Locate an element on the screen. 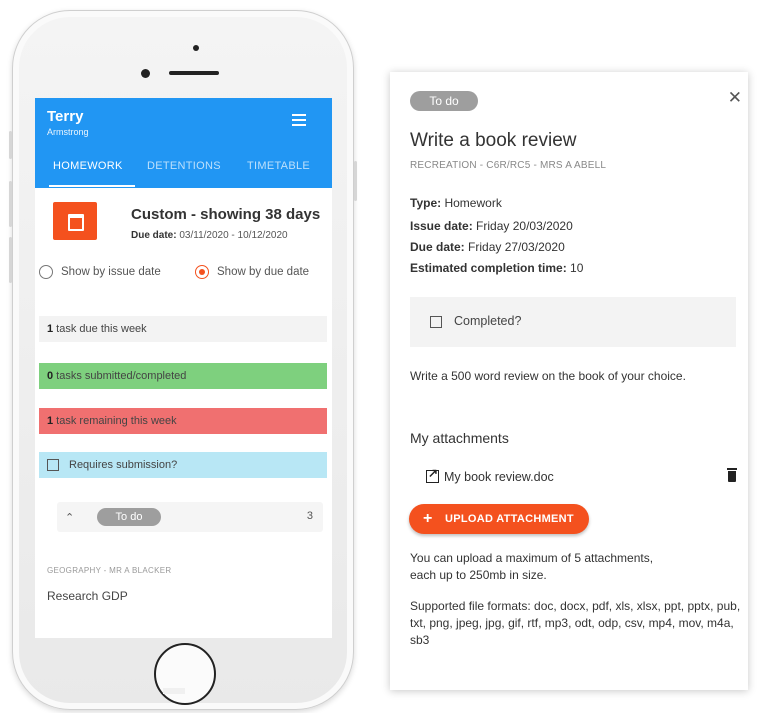 This screenshot has width=774, height=713. tab-detentions: DETENTIONS is located at coordinates (184, 166).